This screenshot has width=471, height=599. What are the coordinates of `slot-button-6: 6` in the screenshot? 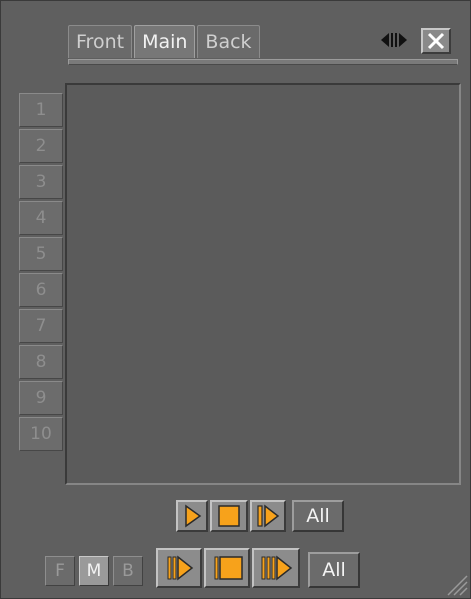 It's located at (41, 290).